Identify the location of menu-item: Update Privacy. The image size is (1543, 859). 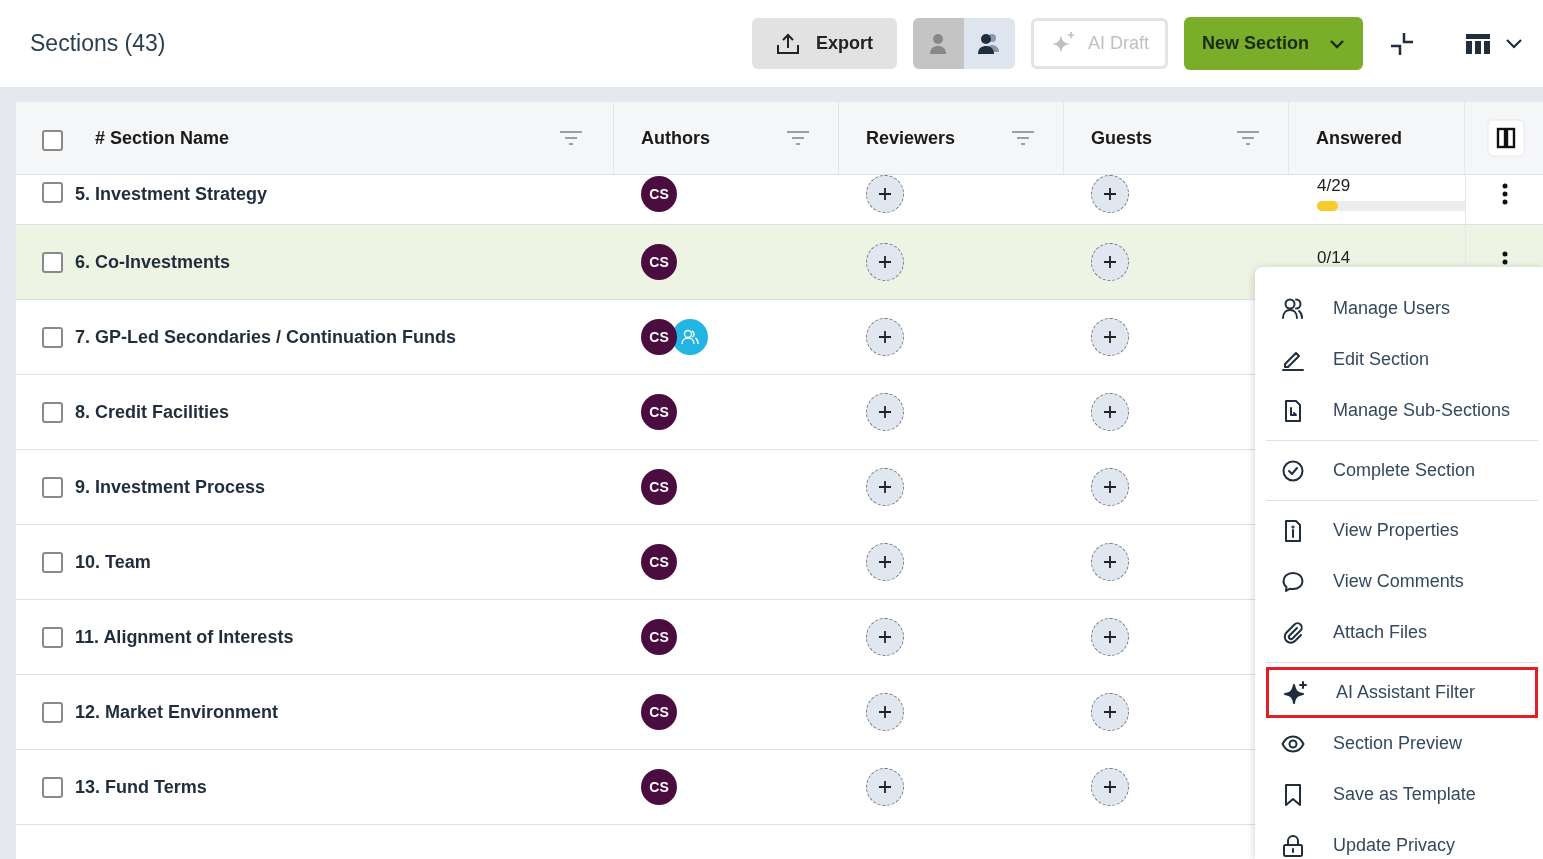
(1402, 839).